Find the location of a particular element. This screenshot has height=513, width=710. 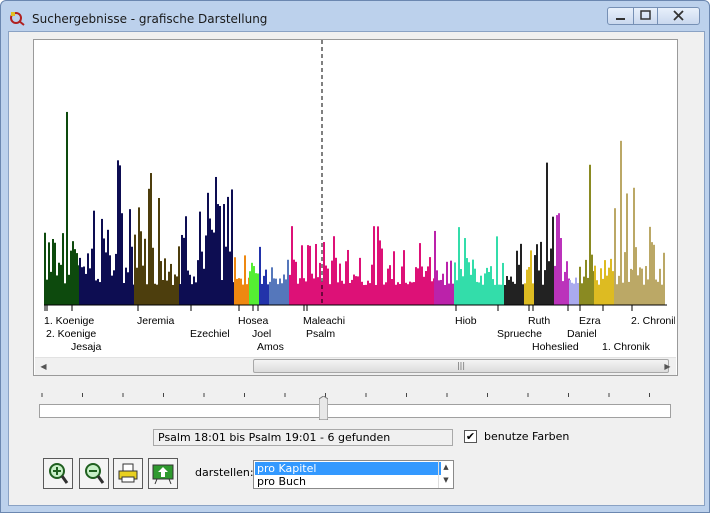

scroll-right-button: ▶ is located at coordinates (667, 366).